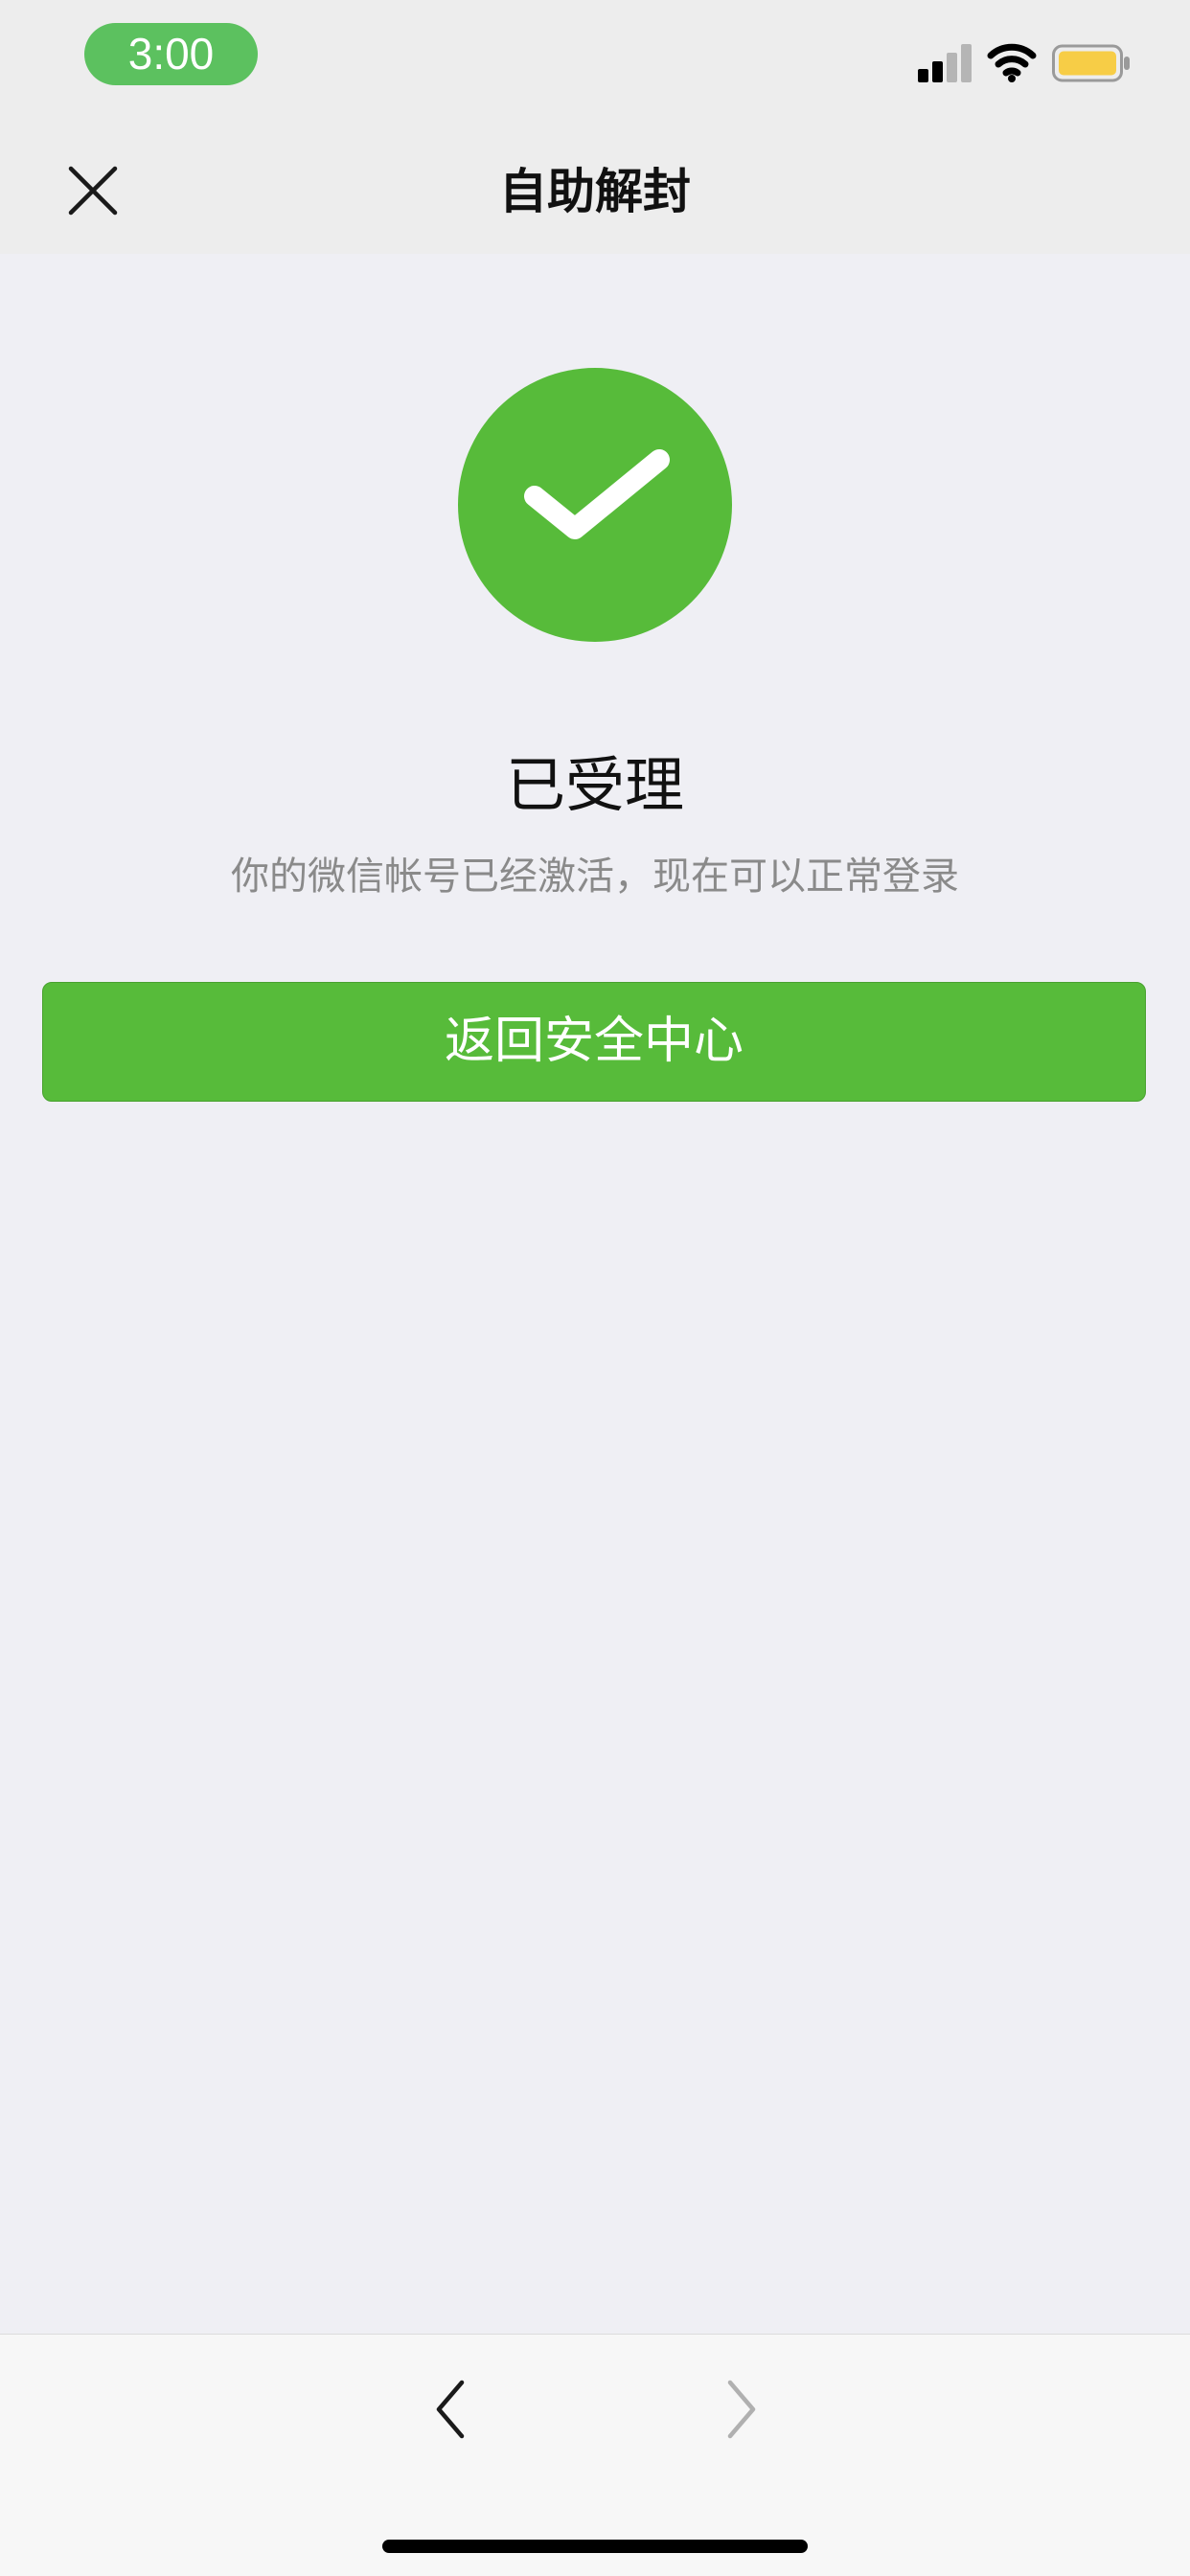 The height and width of the screenshot is (2576, 1190). What do you see at coordinates (945, 63) in the screenshot?
I see `signal-icon` at bounding box center [945, 63].